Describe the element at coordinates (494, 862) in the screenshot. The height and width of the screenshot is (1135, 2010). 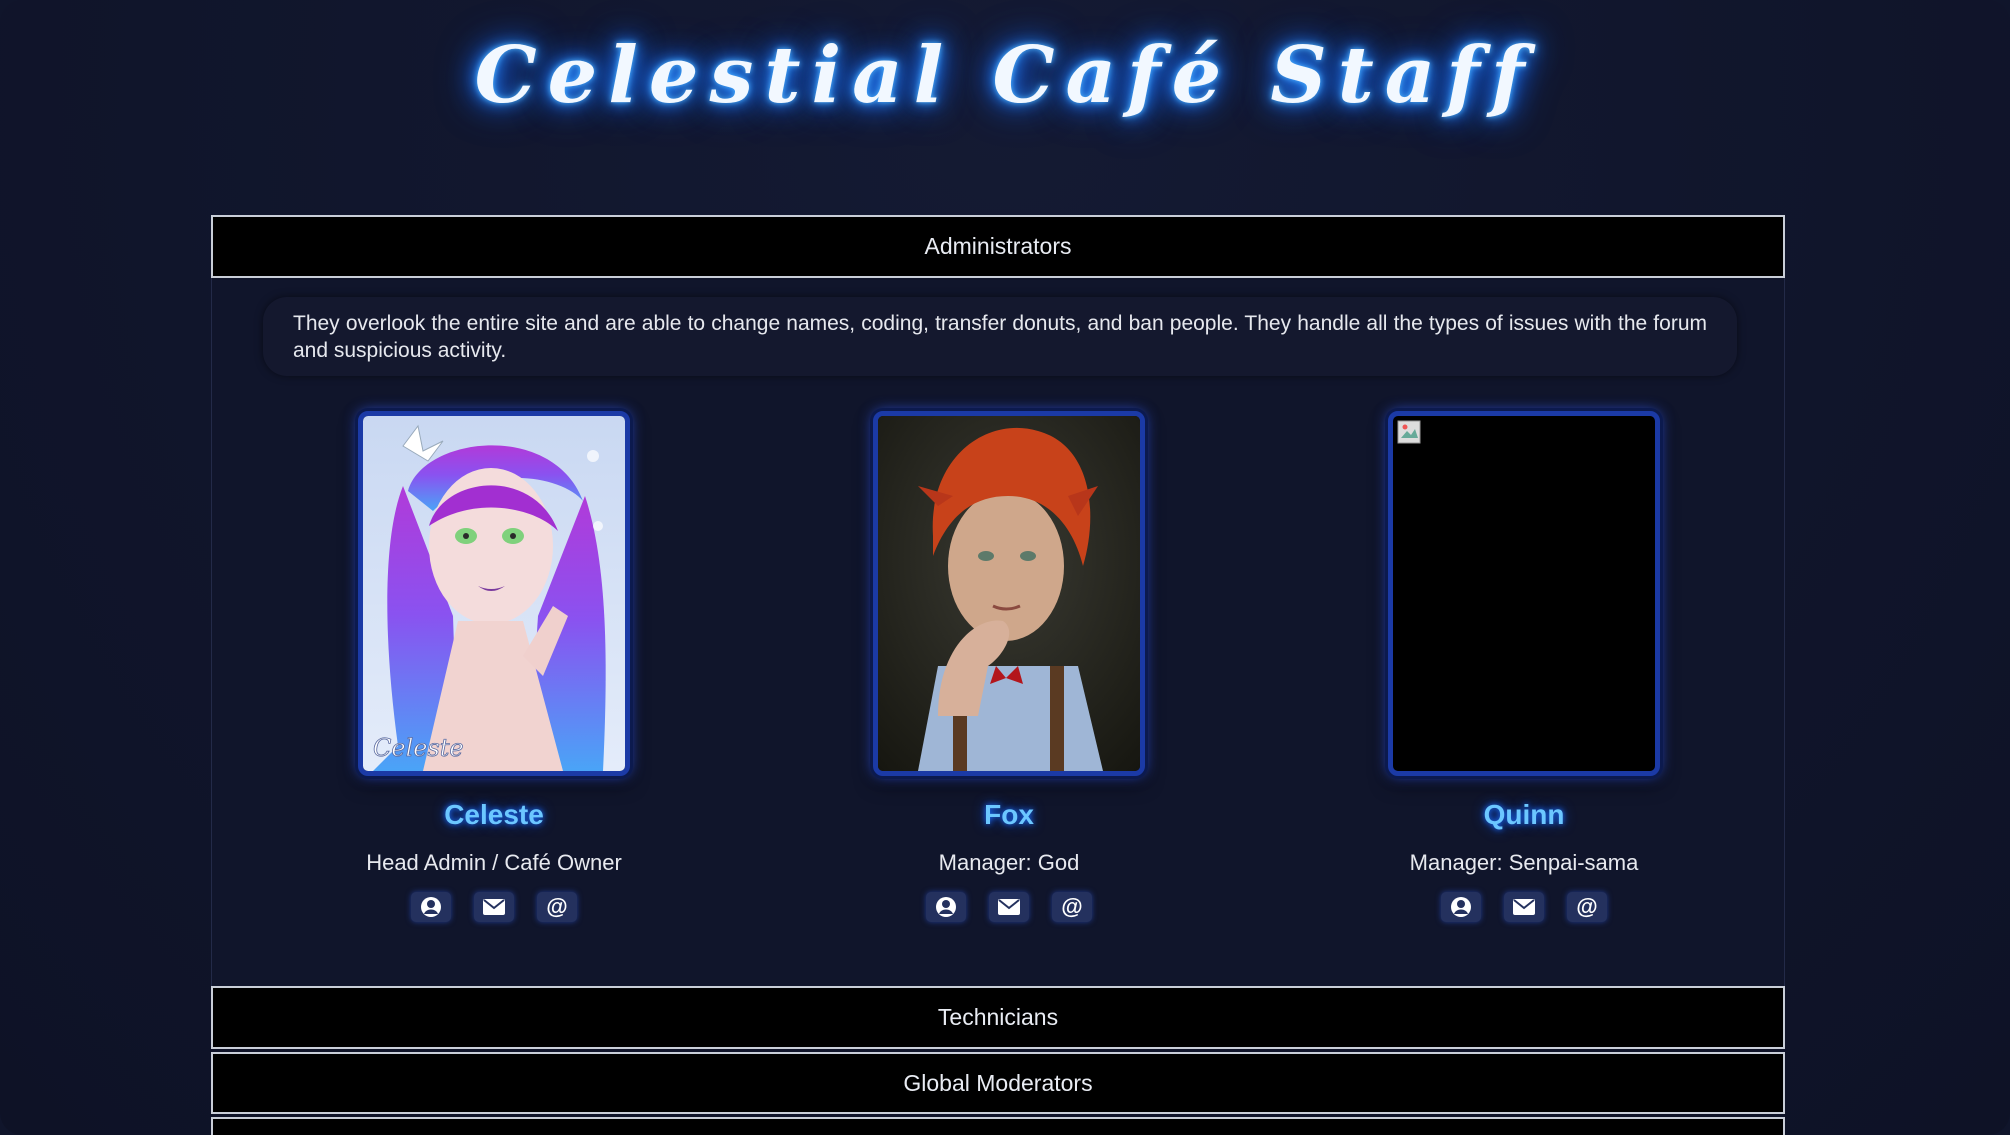
I see `staff-role: Head Admin / Café Owner` at that location.